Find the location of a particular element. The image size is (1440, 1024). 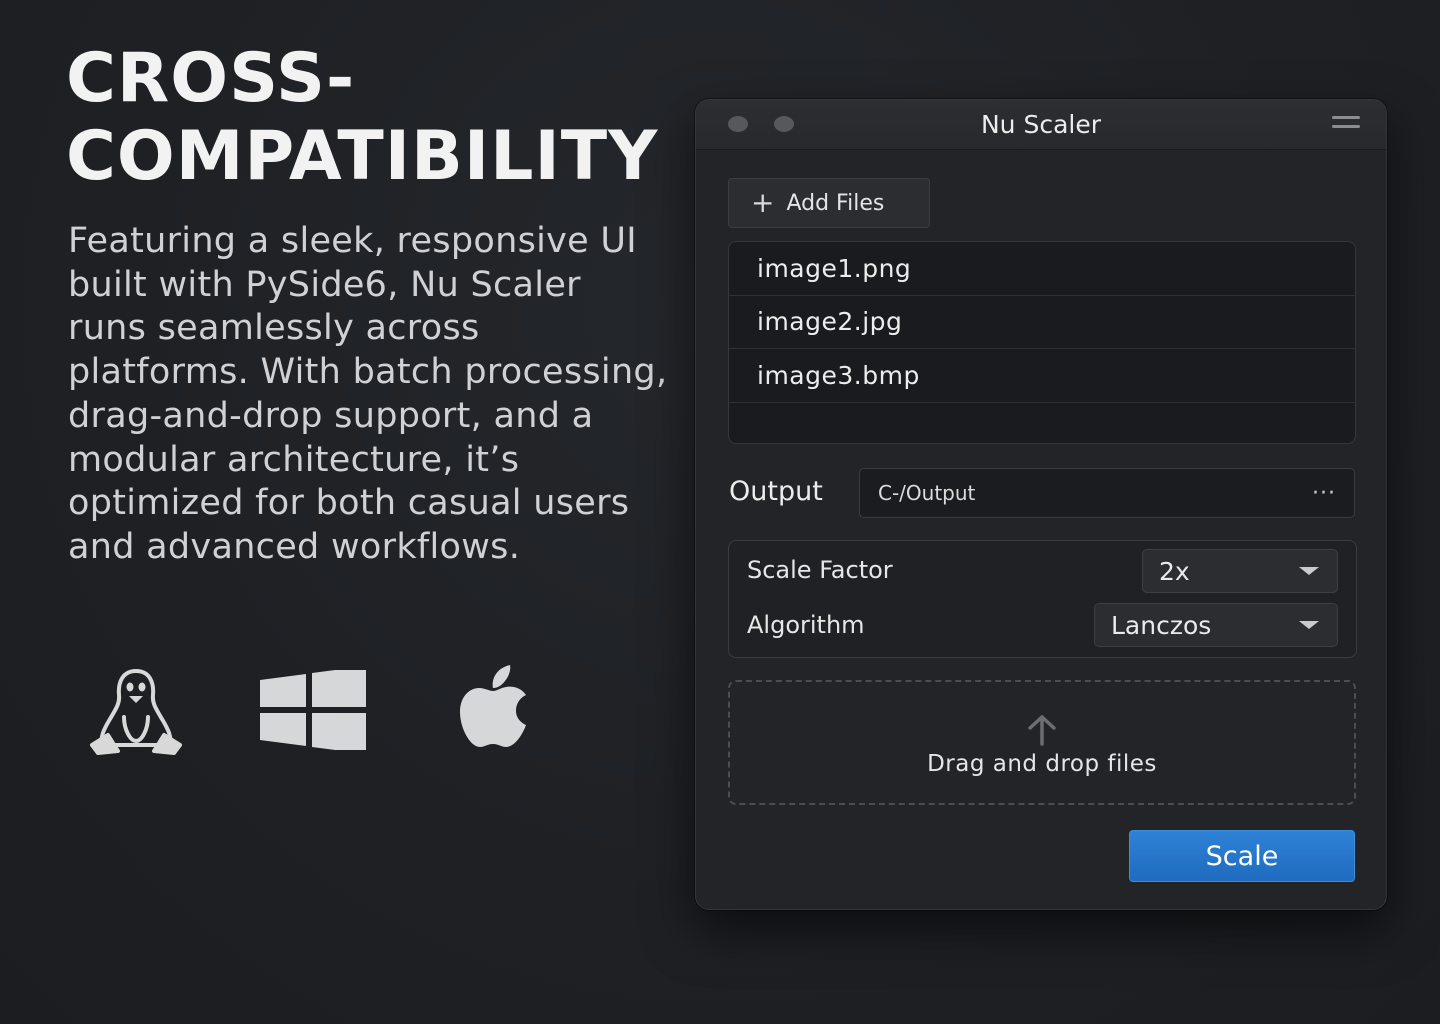

algorithm-label: Algorithm is located at coordinates (806, 625).